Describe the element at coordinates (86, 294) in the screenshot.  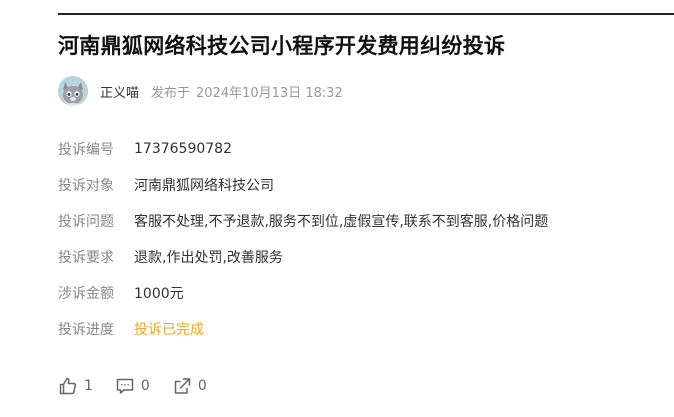
I see `complaint-amount-label: 涉诉金额` at that location.